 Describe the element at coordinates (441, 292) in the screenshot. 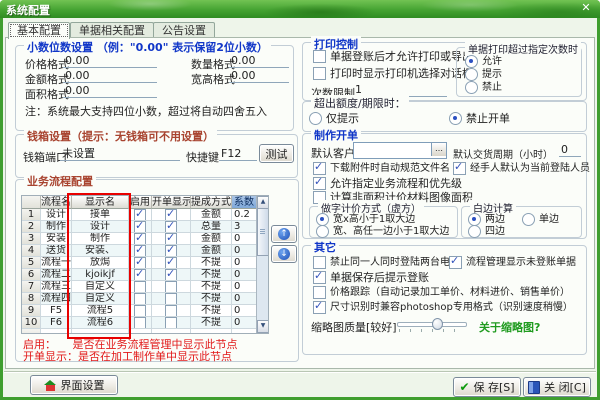

I see `checkbox-price-tracking: 价格跟踪（自动记录加工单价、材料进价、销售单价）` at that location.